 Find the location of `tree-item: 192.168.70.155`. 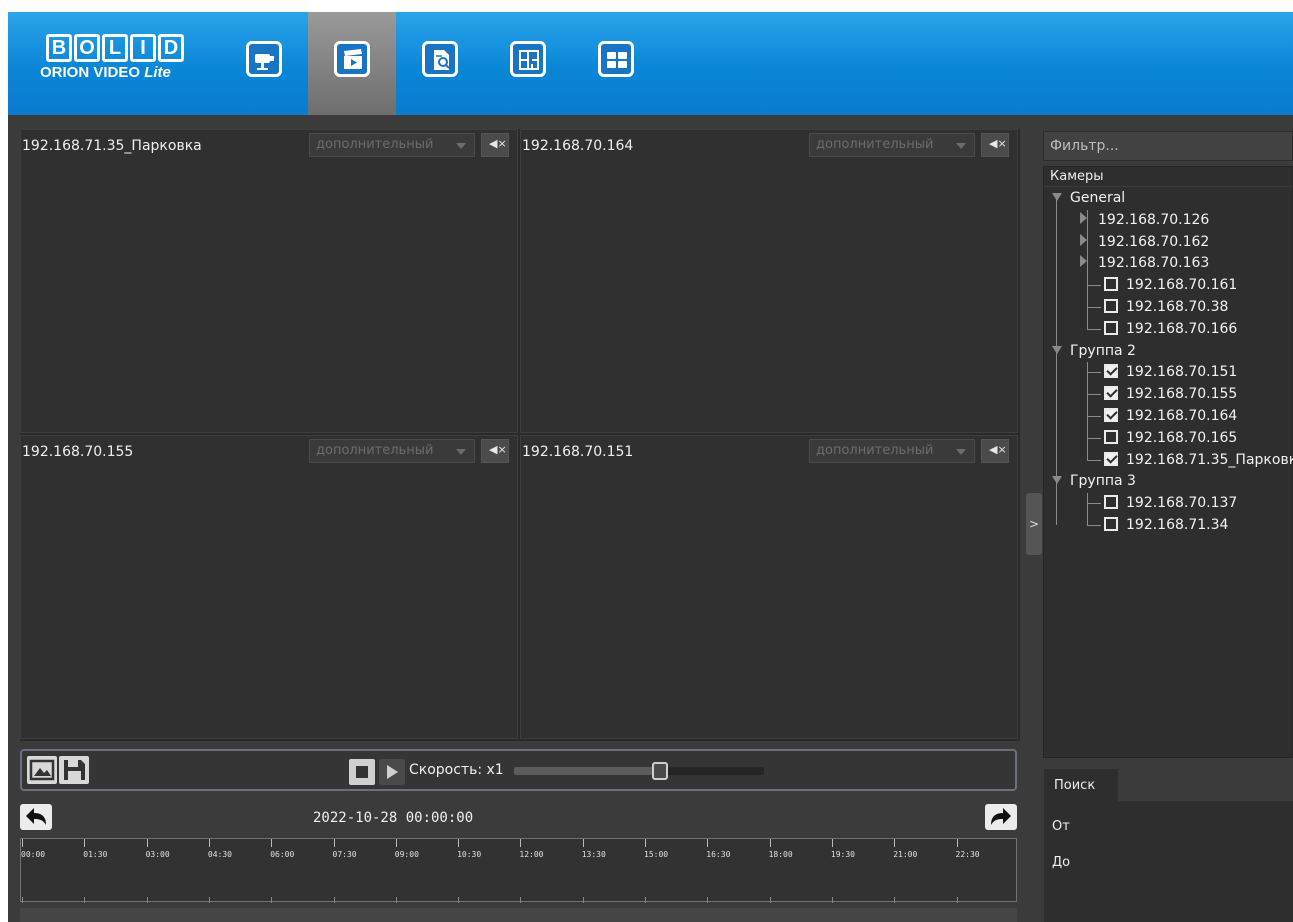

tree-item: 192.168.70.155 is located at coordinates (1170, 394).